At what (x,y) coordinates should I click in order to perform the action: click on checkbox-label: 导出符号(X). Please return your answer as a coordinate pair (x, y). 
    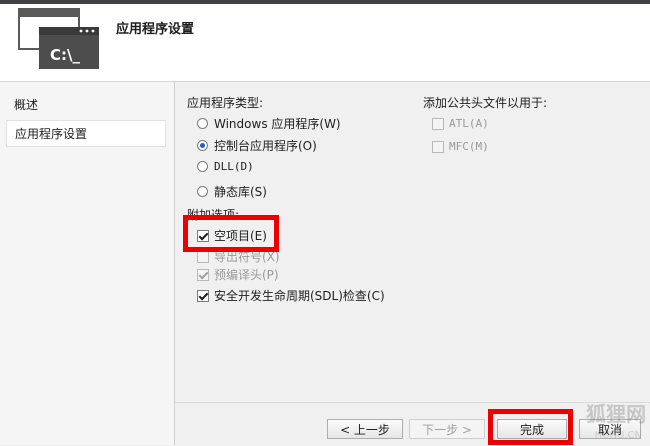
    Looking at the image, I should click on (247, 257).